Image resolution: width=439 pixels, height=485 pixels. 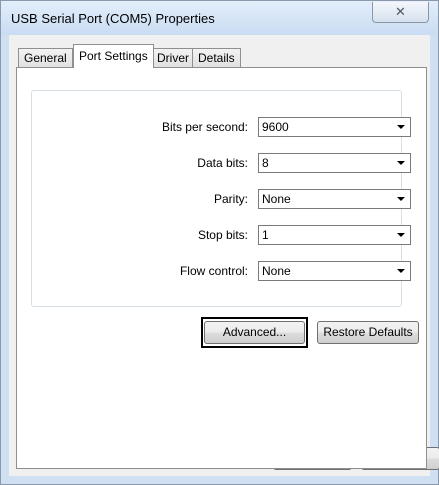 I want to click on tab-driver: Driver, so click(x=173, y=57).